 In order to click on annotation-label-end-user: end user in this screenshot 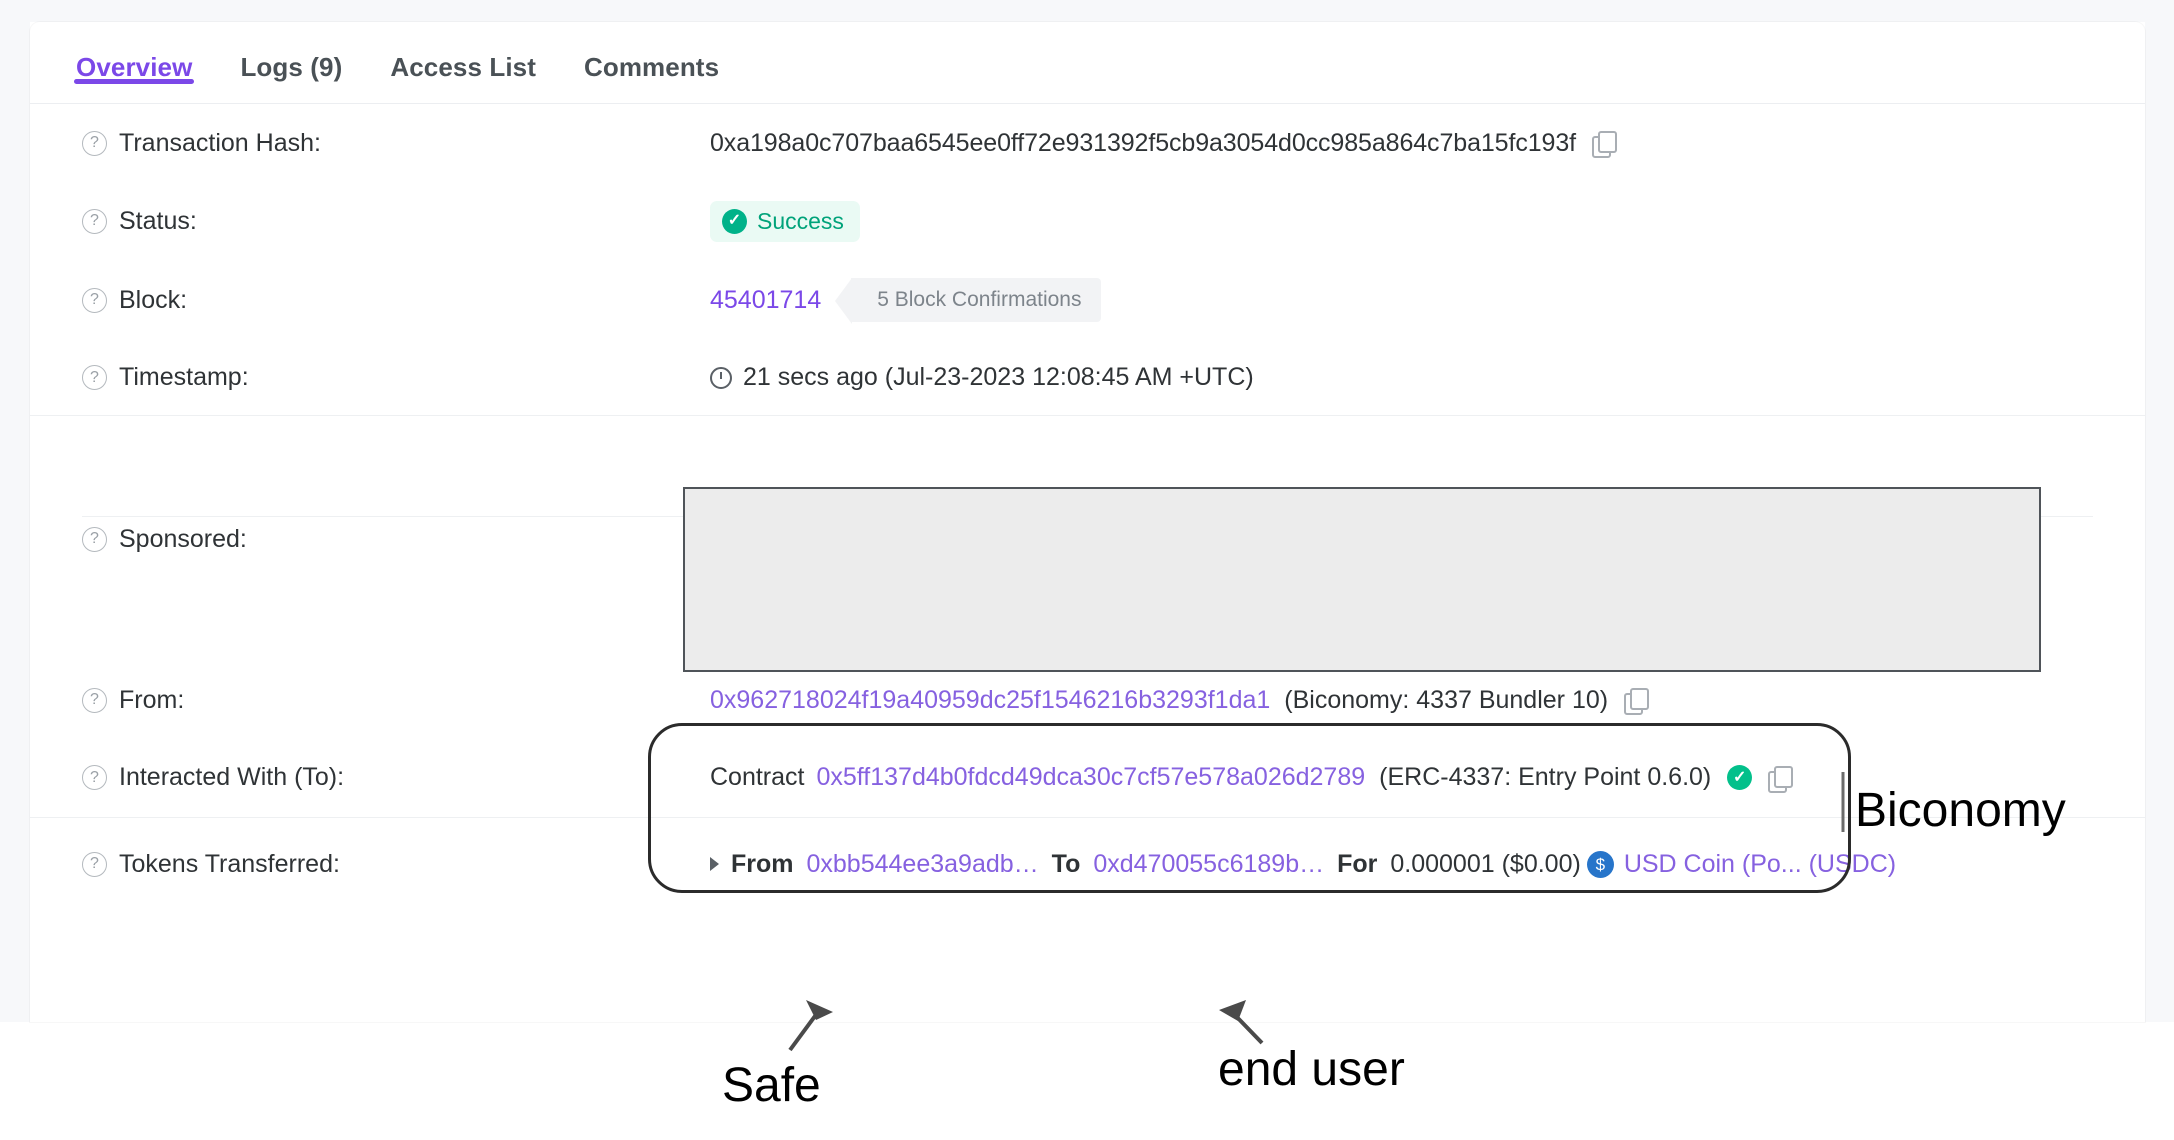, I will do `click(1311, 1069)`.